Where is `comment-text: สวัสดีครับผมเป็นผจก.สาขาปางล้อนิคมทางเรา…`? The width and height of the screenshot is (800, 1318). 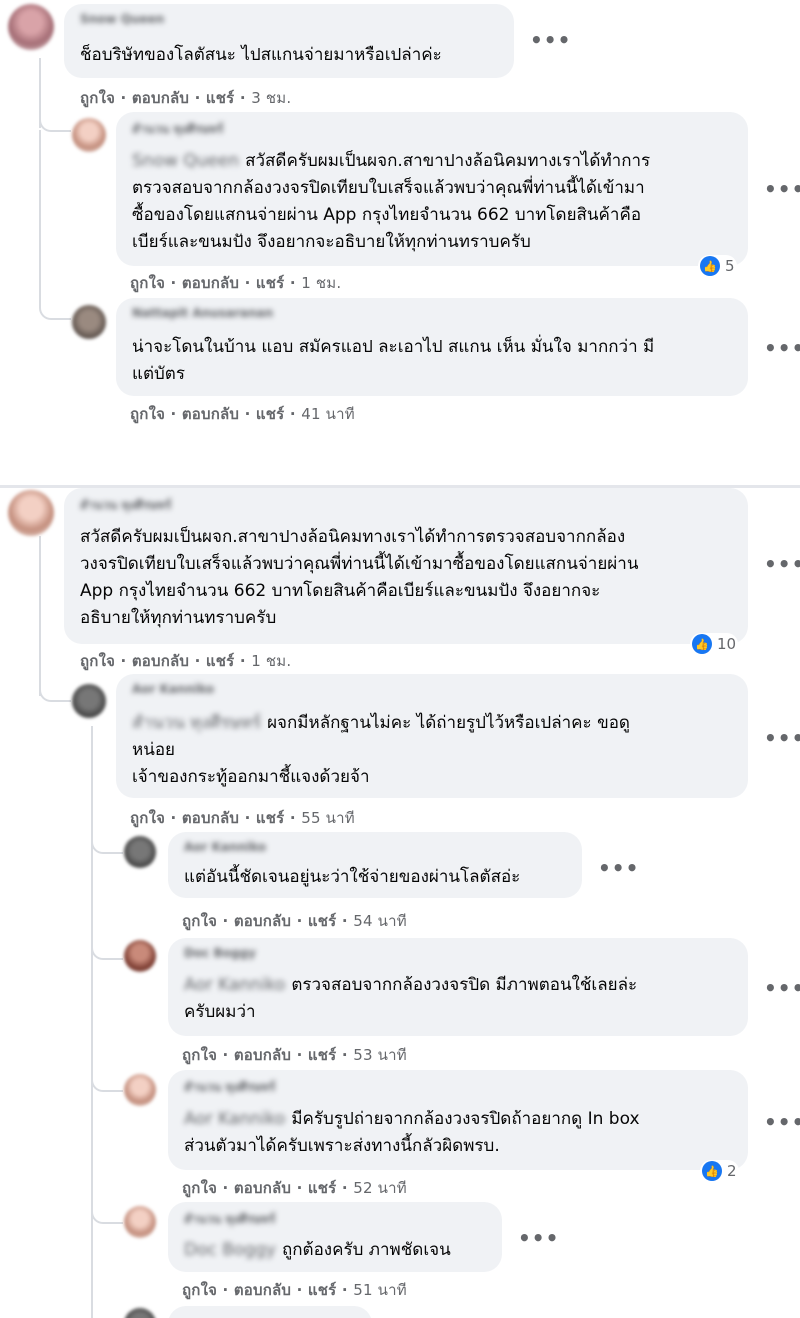
comment-text: สวัสดีครับผมเป็นผจก.สาขาปางล้อนิคมทางเรา… is located at coordinates (359, 577).